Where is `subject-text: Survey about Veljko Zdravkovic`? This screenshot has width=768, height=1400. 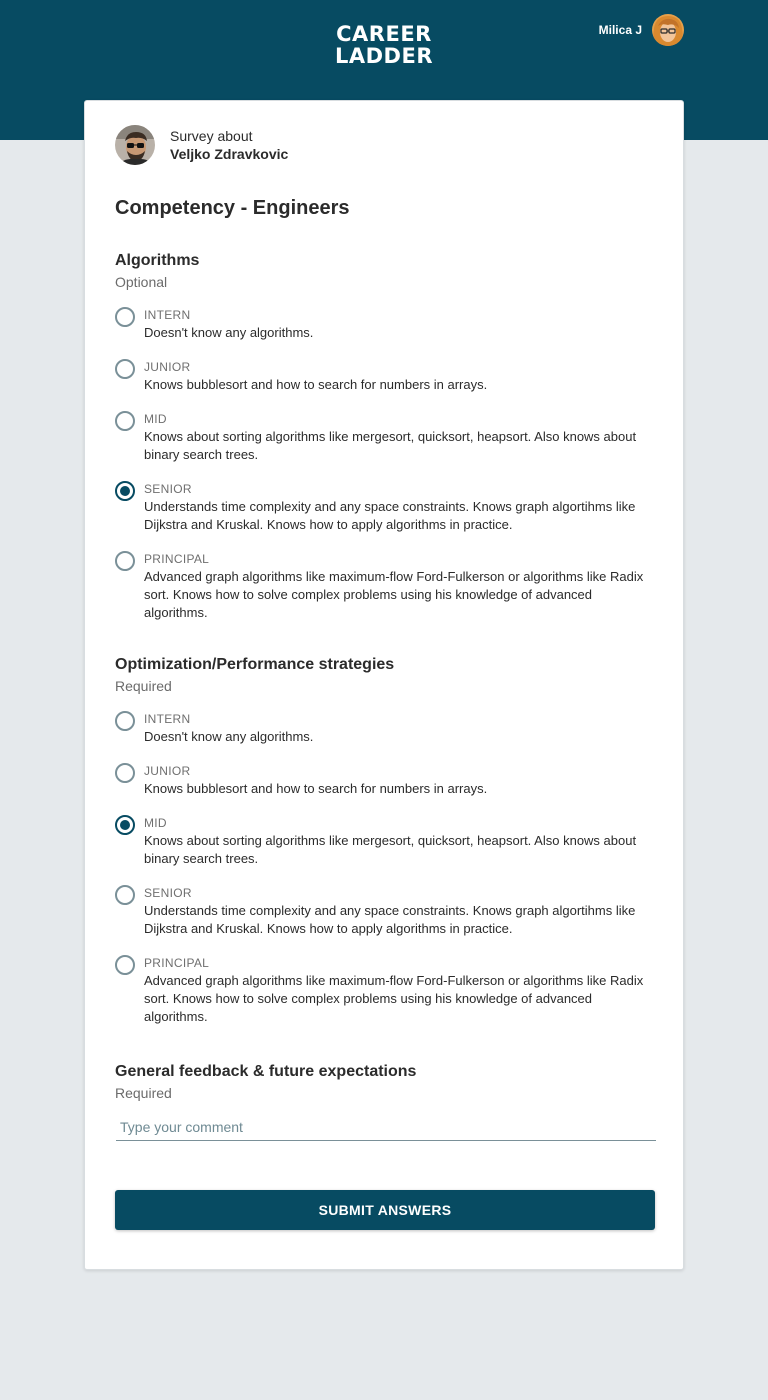
subject-text: Survey about Veljko Zdravkovic is located at coordinates (229, 145).